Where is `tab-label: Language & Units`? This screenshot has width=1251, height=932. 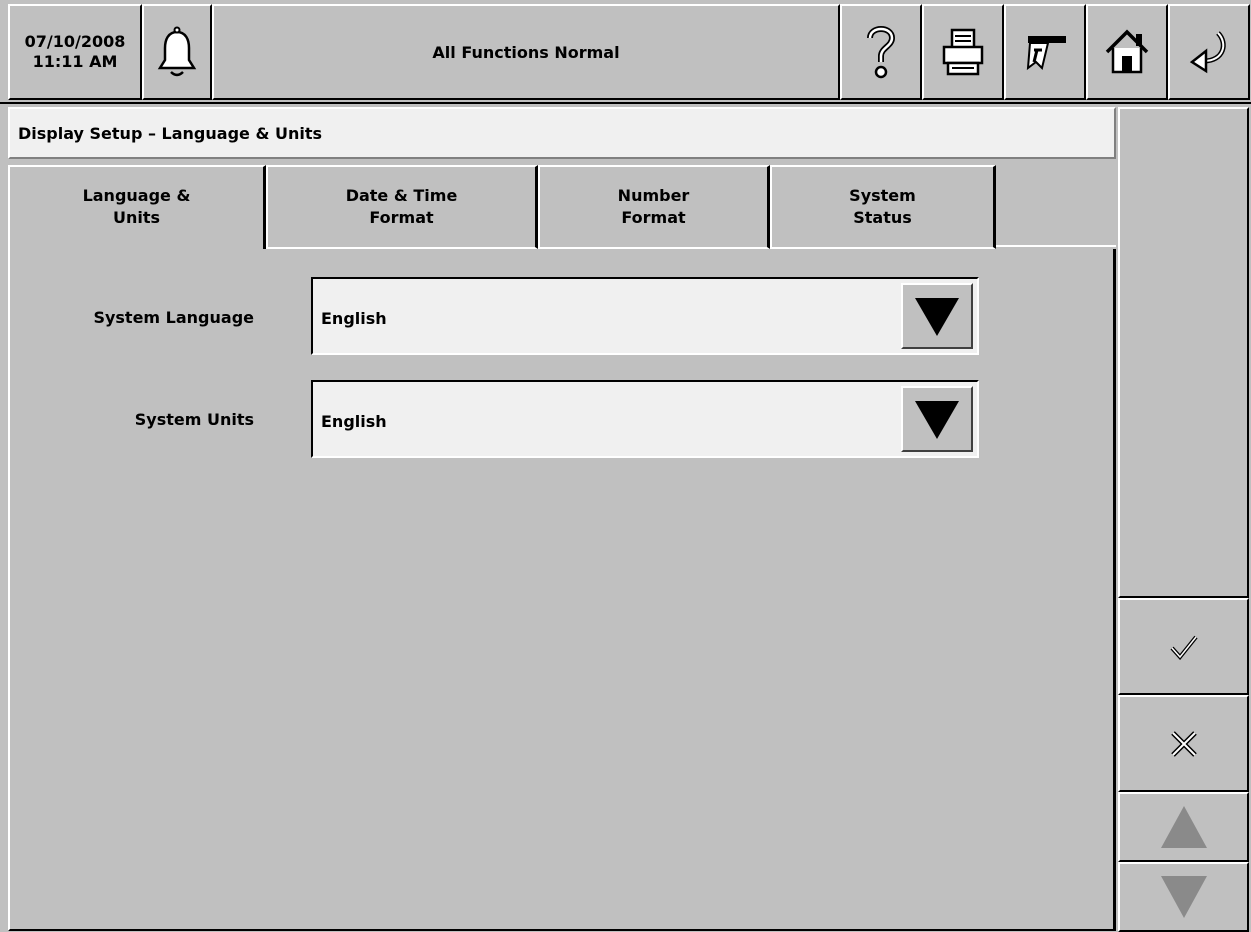 tab-label: Language & Units is located at coordinates (136, 206).